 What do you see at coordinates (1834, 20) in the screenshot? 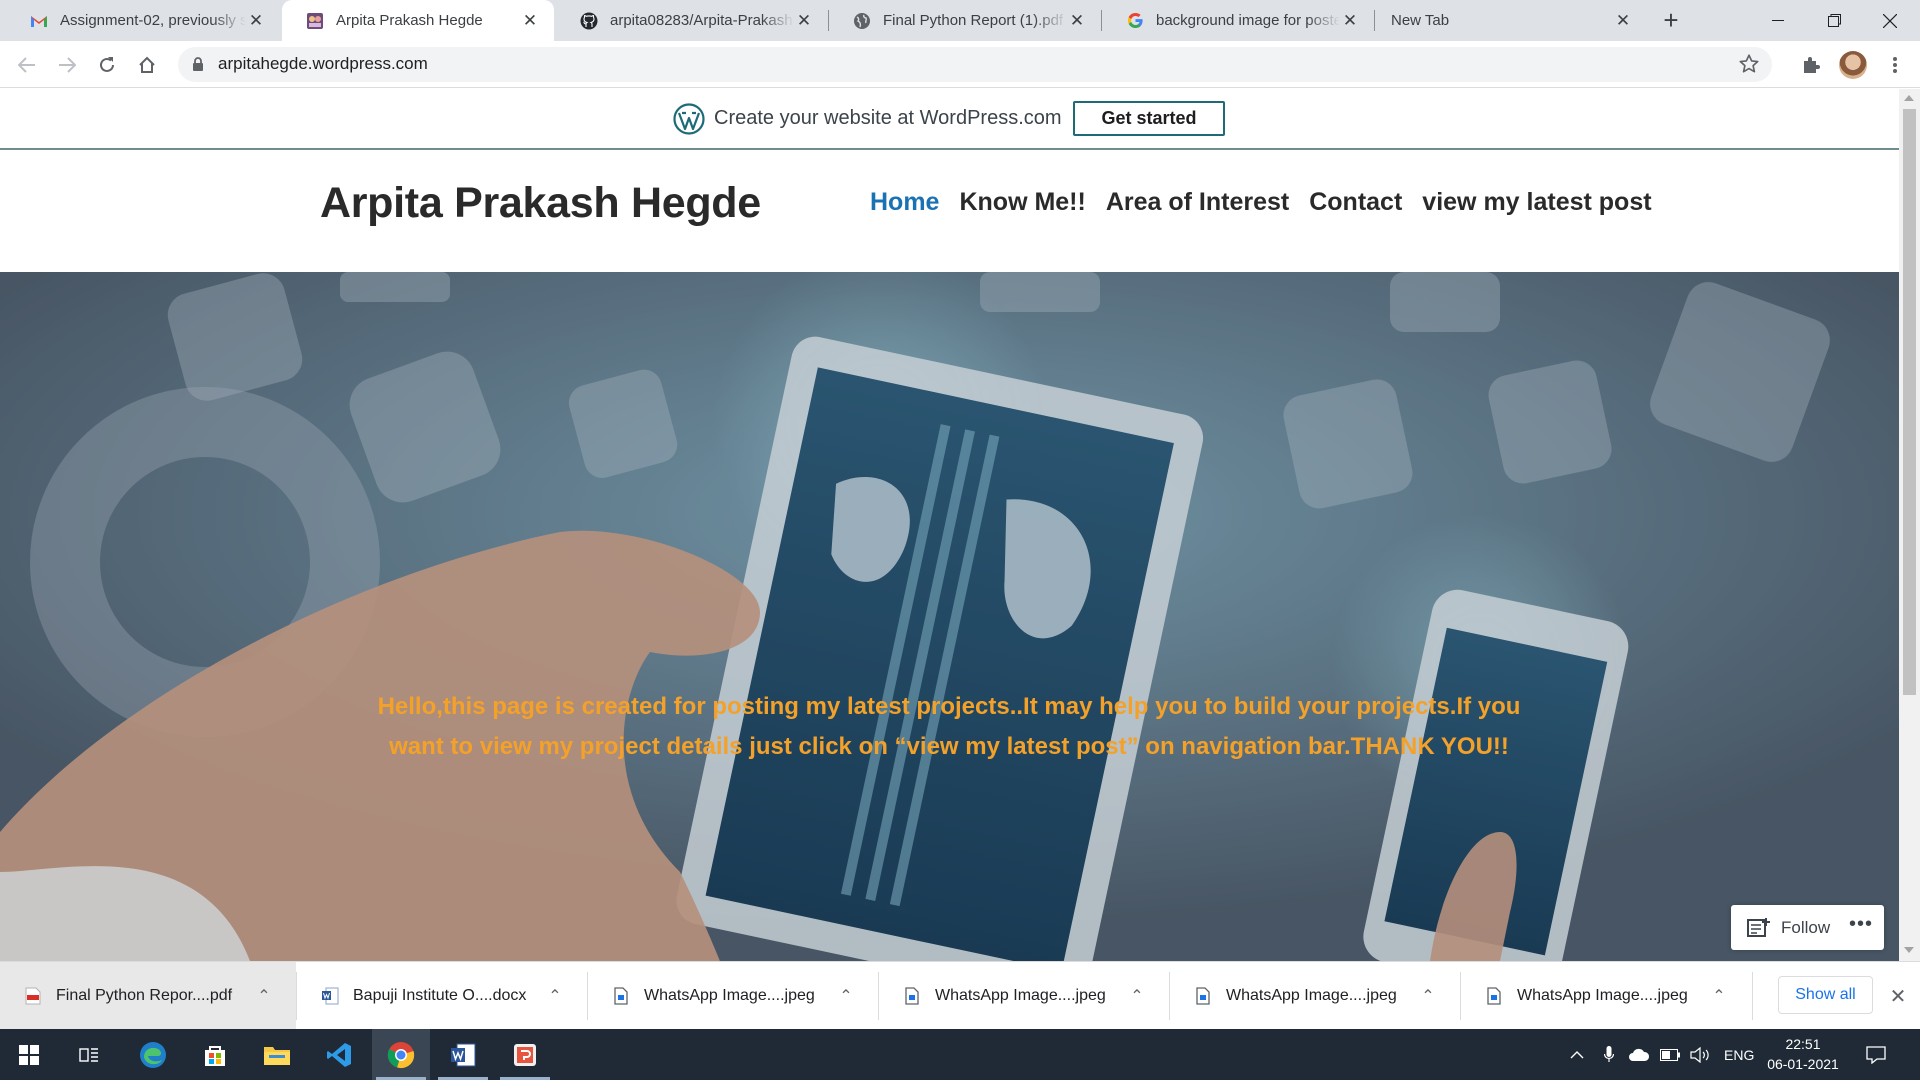
I see `restore-button` at bounding box center [1834, 20].